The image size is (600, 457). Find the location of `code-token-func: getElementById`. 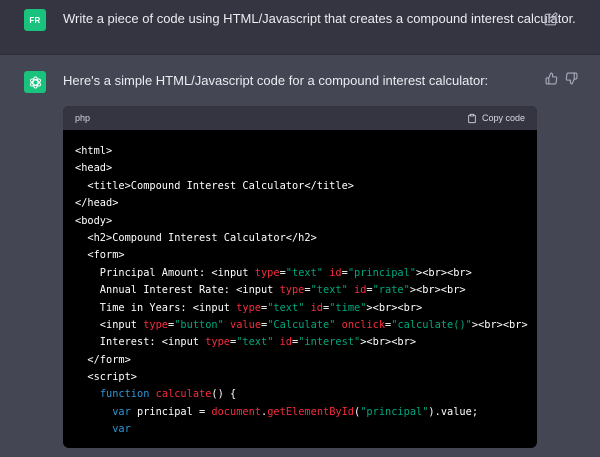

code-token-func: getElementById is located at coordinates (311, 411).